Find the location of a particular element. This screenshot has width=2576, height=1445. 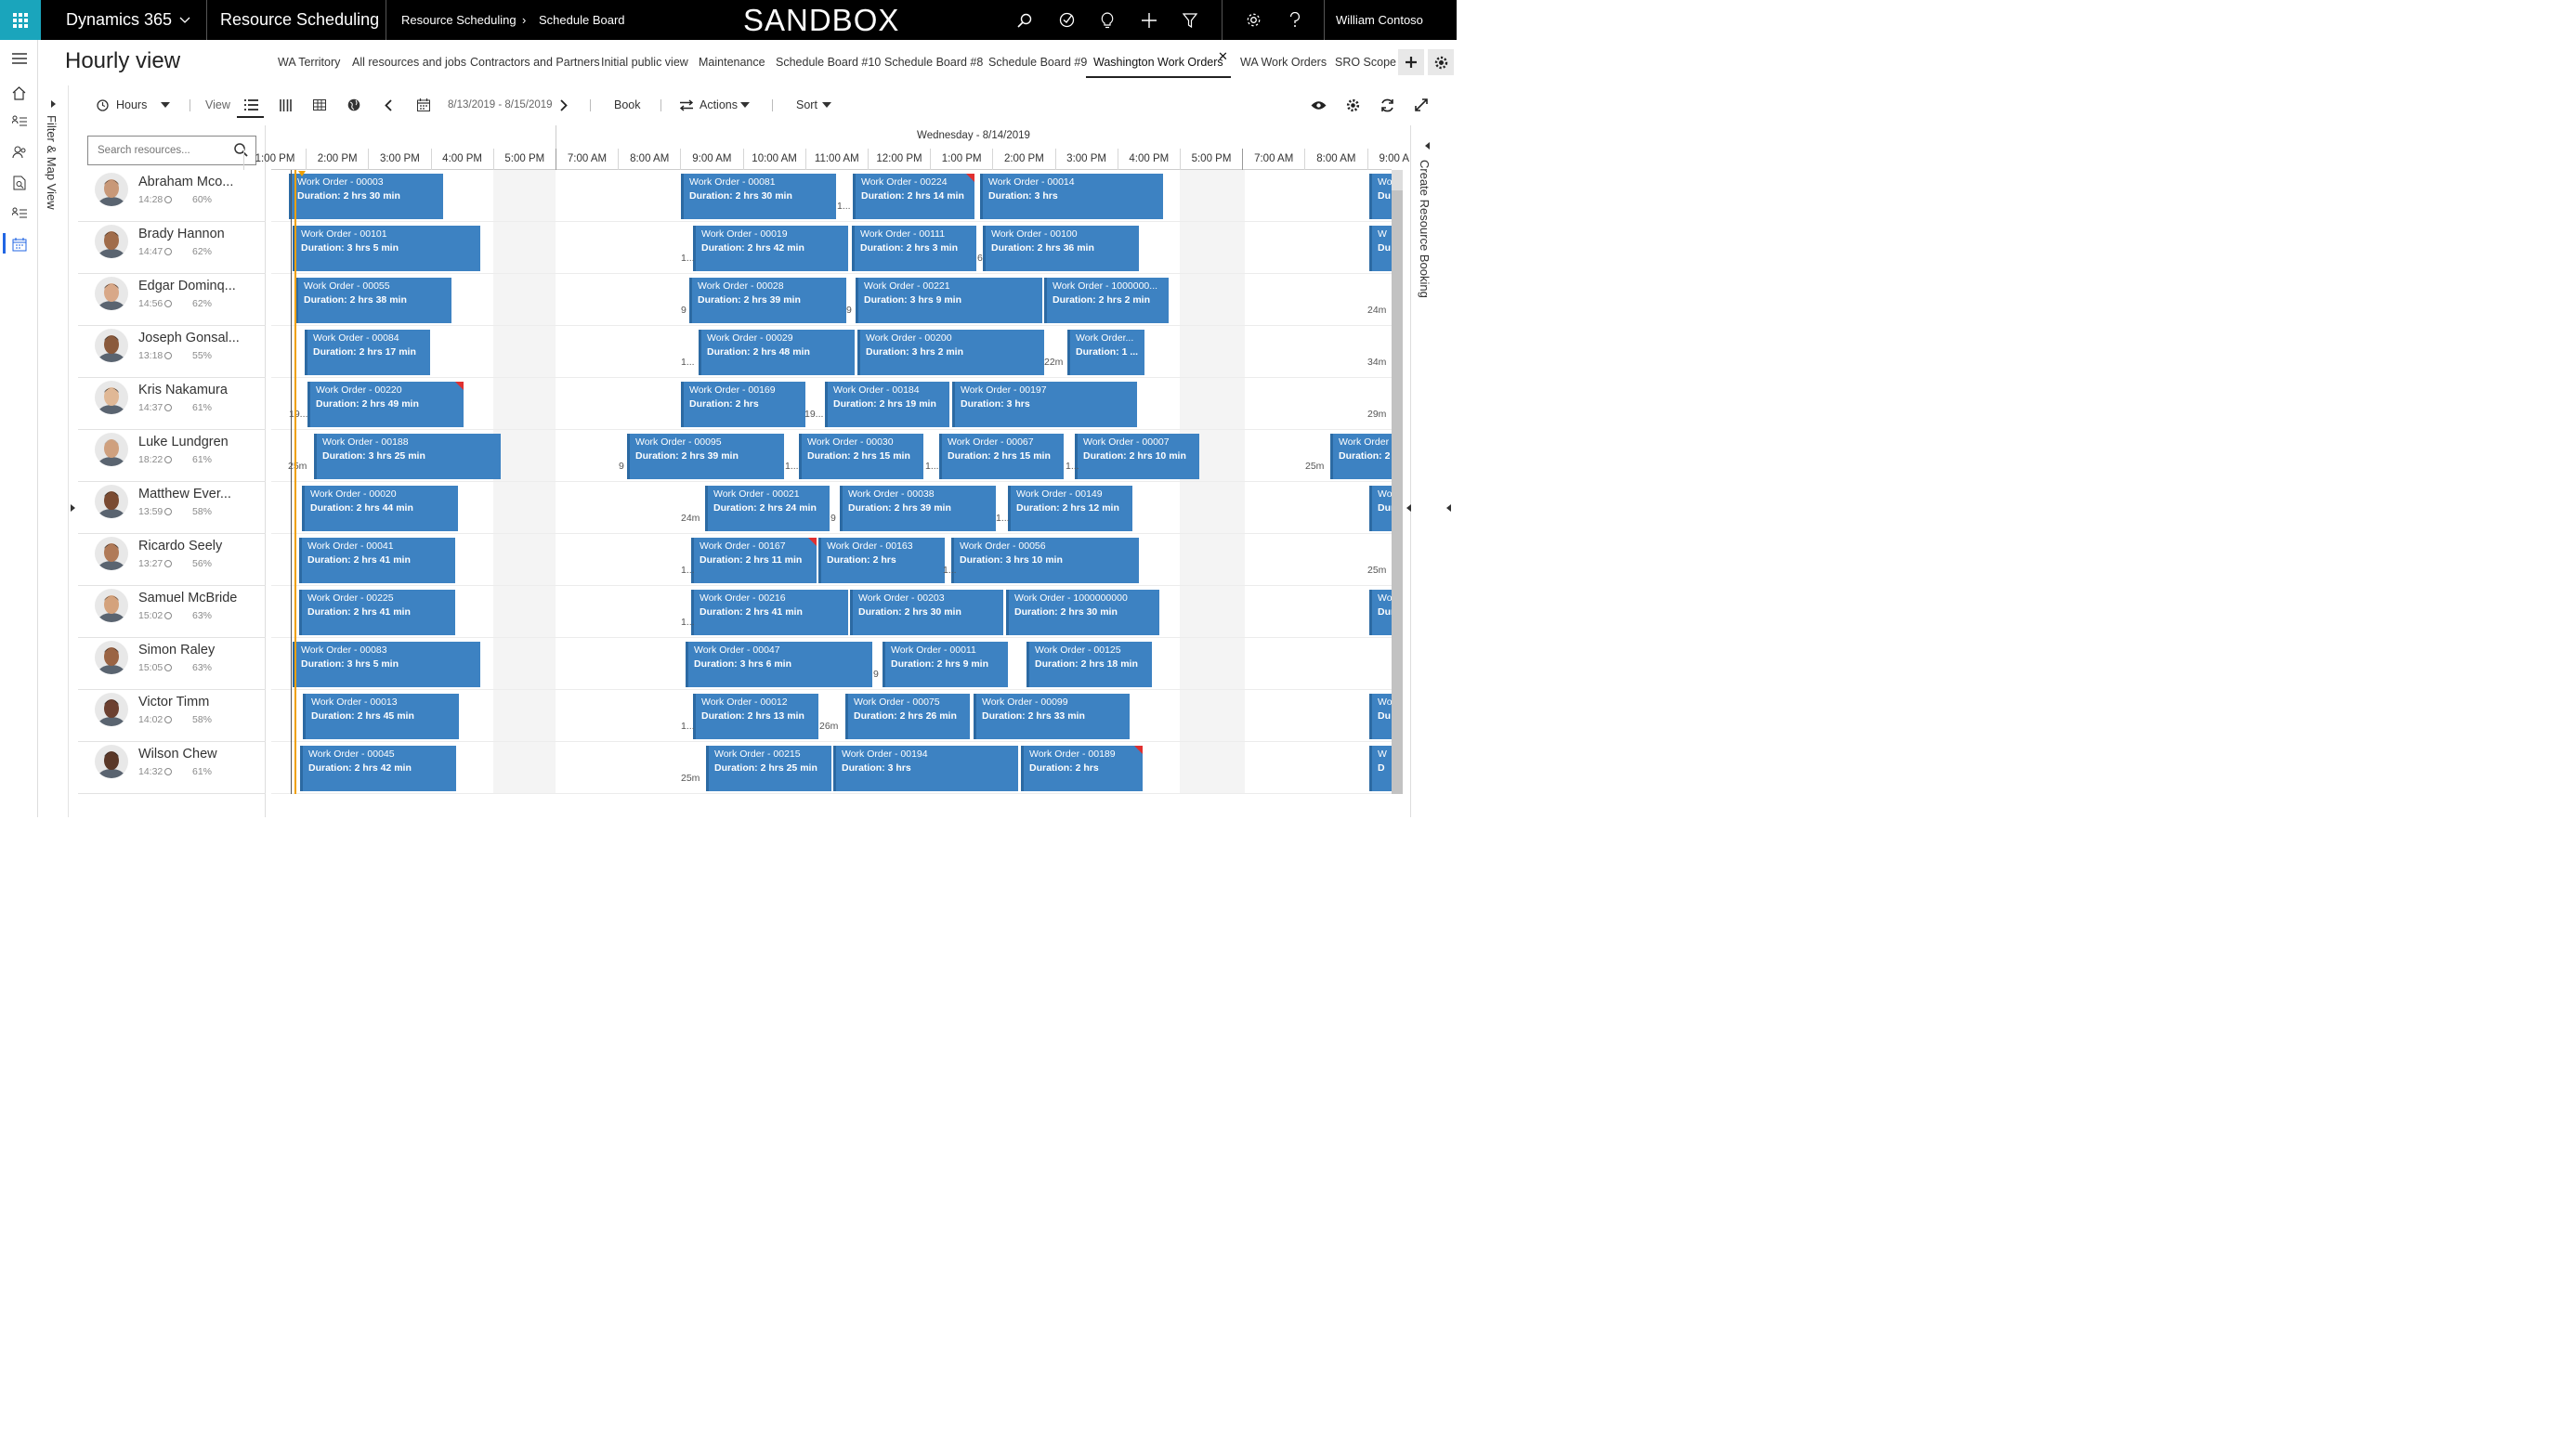

booking-block: Work Order - 00194 Duration: 3 hrs is located at coordinates (925, 769).